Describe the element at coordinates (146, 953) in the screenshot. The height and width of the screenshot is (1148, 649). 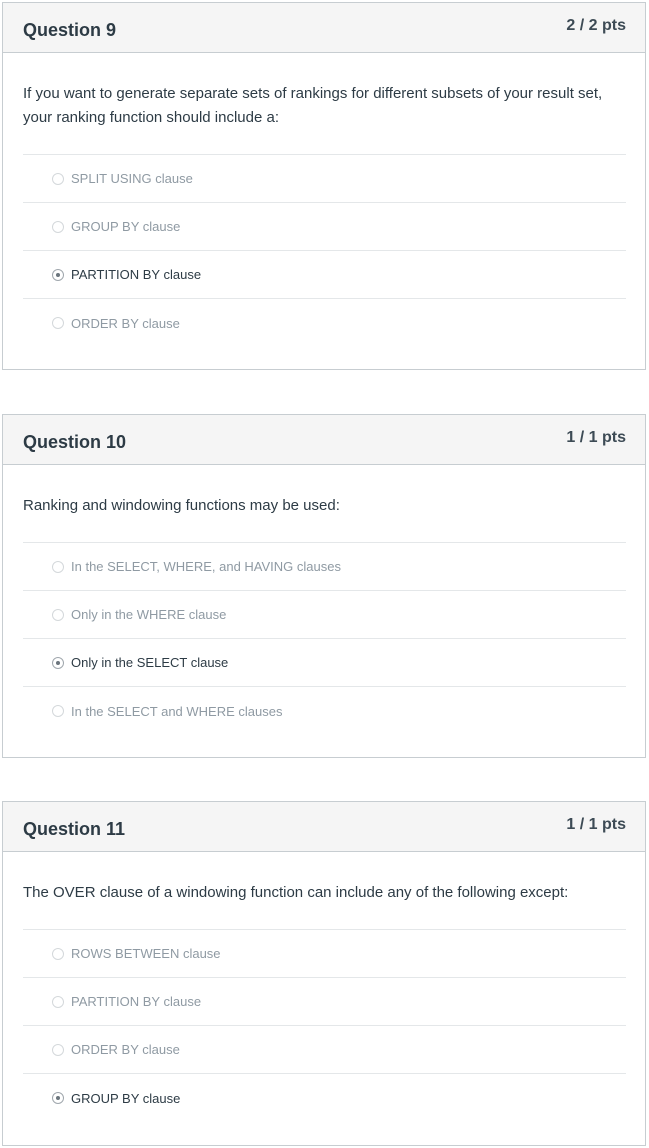
I see `answer-label: ROWS BETWEEN clause` at that location.